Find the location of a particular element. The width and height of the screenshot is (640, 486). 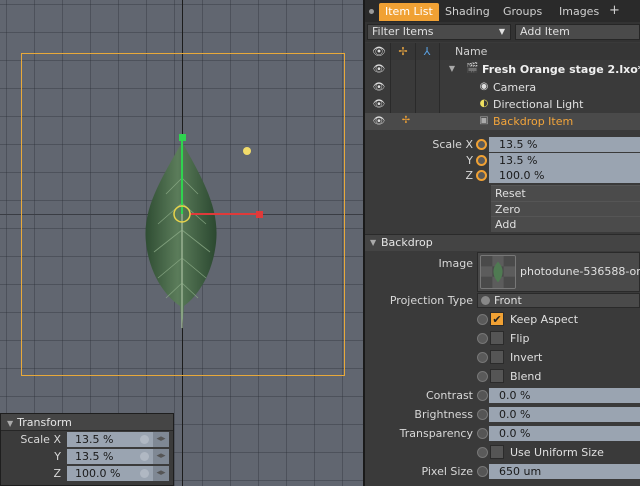

scale-x-arrows-icon: ◂▸ is located at coordinates (161, 439).